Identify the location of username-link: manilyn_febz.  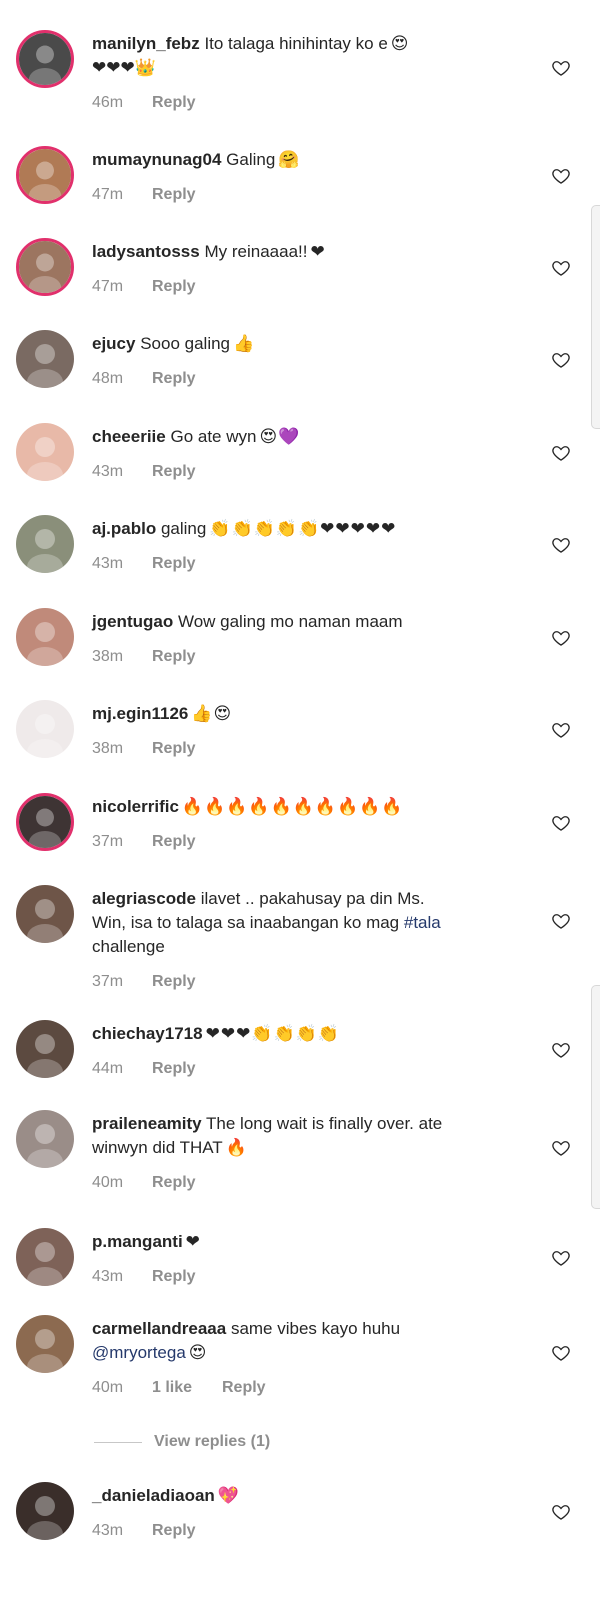
(146, 43).